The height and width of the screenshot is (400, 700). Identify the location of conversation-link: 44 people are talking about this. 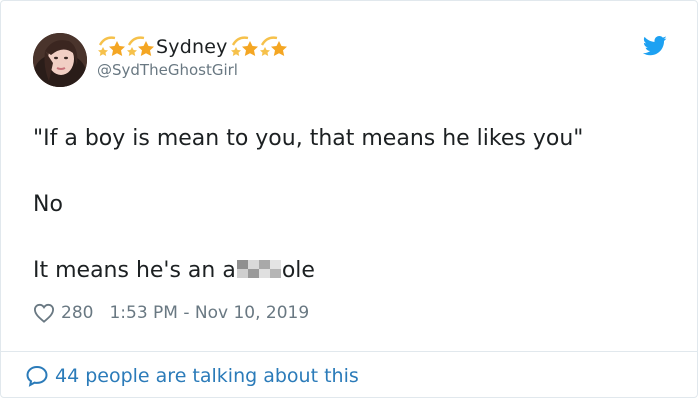
(192, 376).